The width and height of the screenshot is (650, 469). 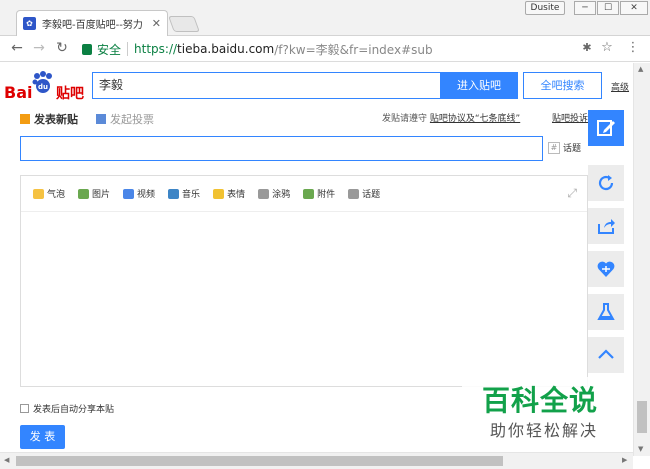 What do you see at coordinates (325, 18) in the screenshot?
I see `window-titlebar: ✿ 李毅吧-百度贴吧--努力 ✕ Dusite ─ ☐ ✕` at bounding box center [325, 18].